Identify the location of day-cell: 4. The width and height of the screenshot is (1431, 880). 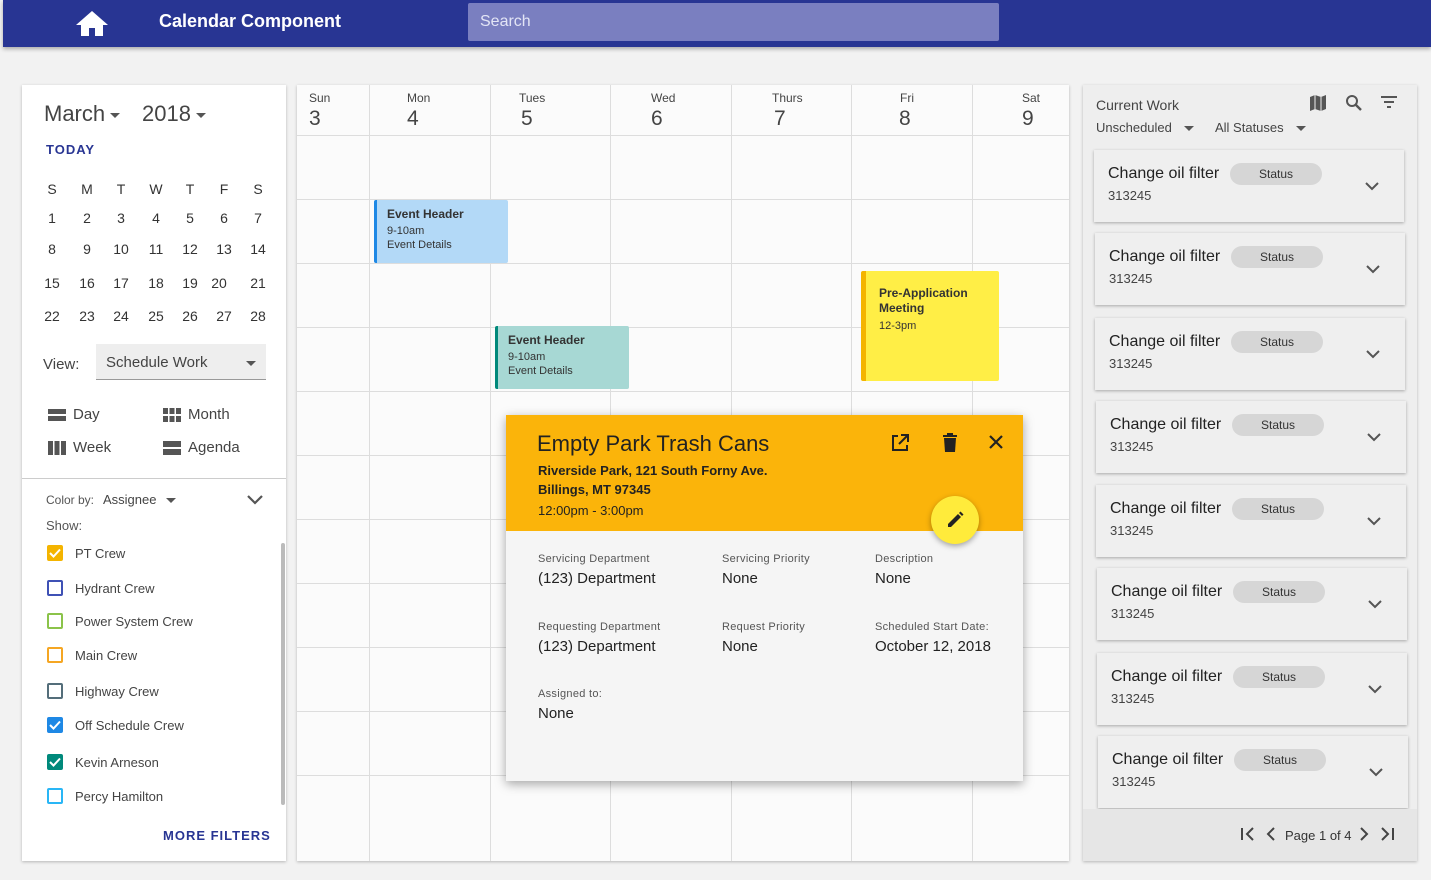
(156, 218).